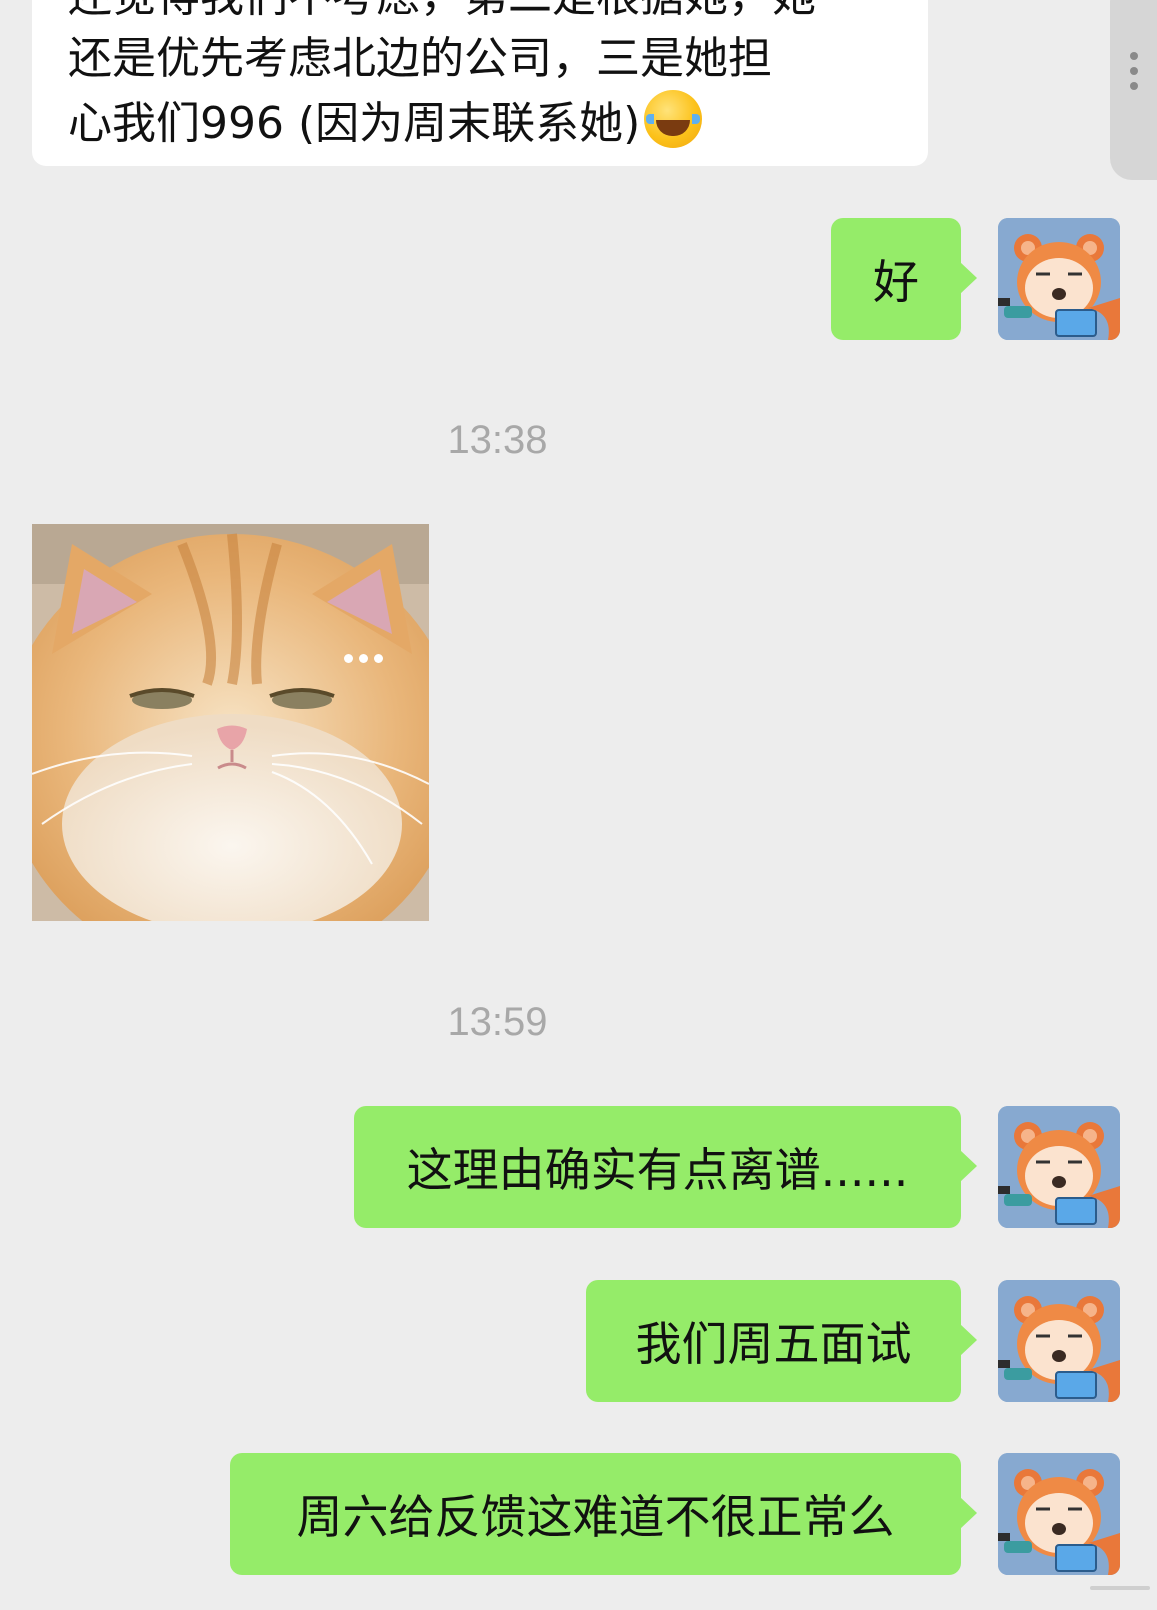 The height and width of the screenshot is (1610, 1157). Describe the element at coordinates (420, 58) in the screenshot. I see `incoming-line-2: 还是优先考虑北边的公司，三是她担` at that location.